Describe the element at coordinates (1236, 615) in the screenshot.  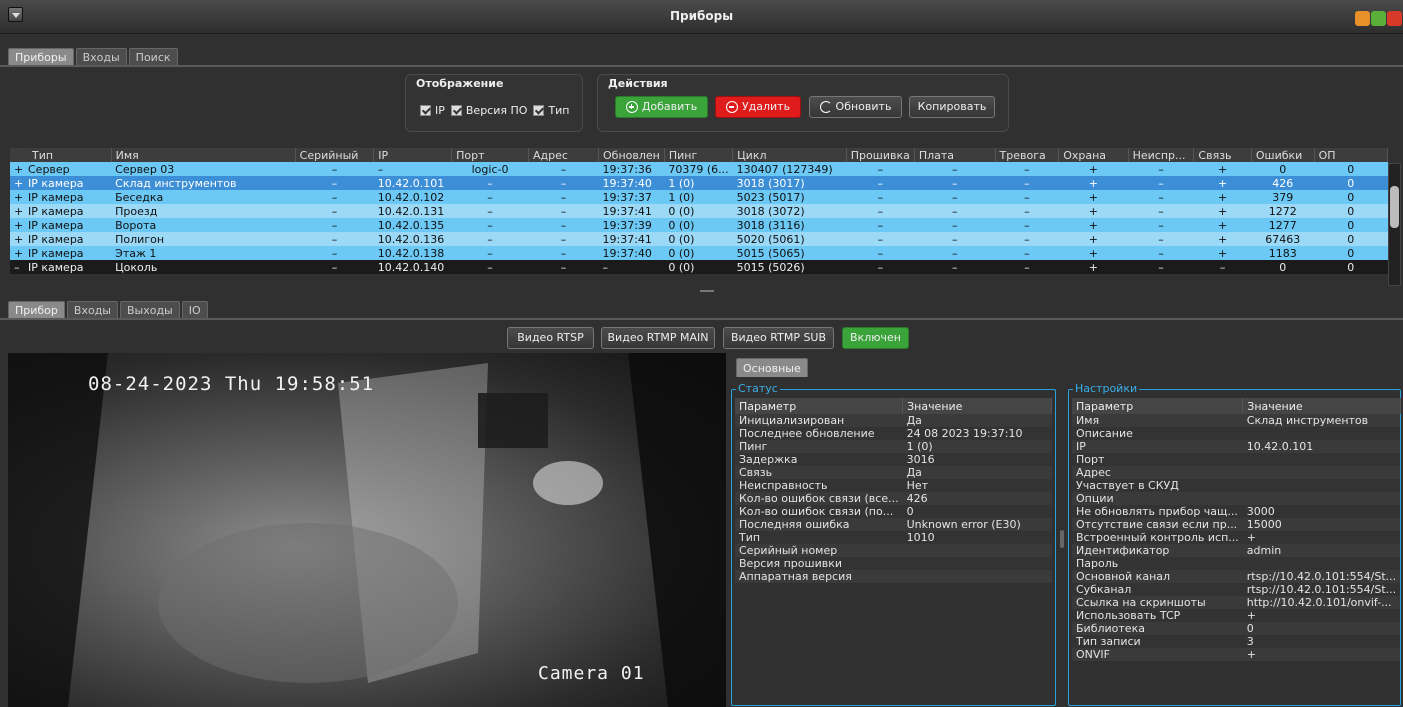
I see `settings-row: Использовать TCP +` at that location.